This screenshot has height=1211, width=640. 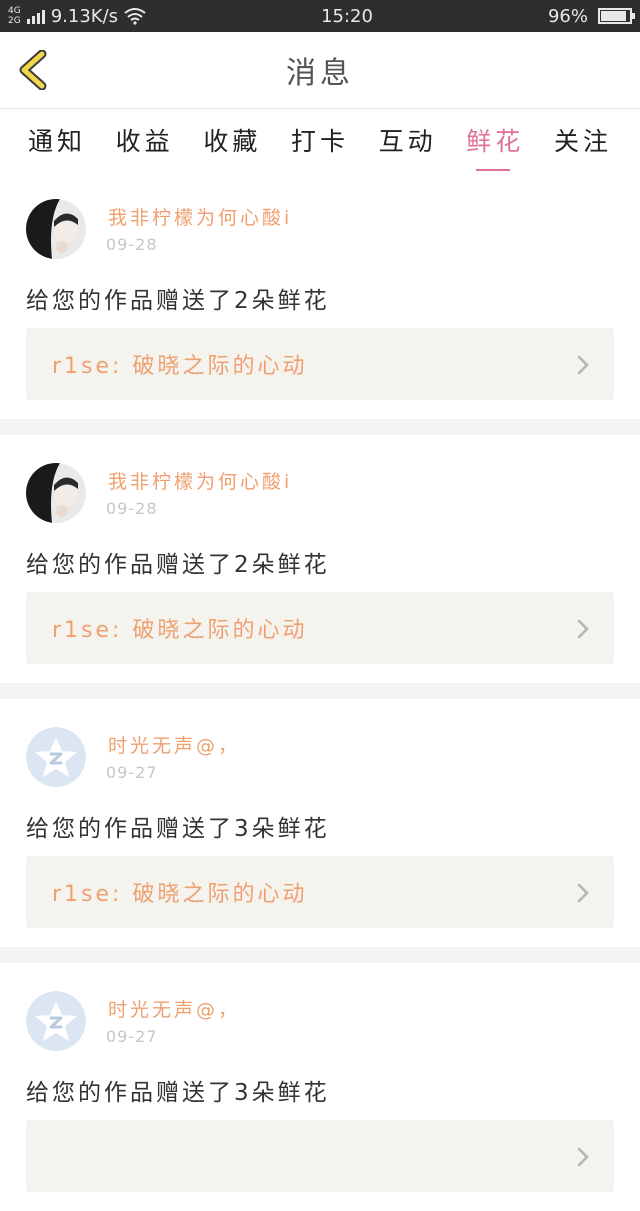 I want to click on work-link, so click(x=320, y=1156).